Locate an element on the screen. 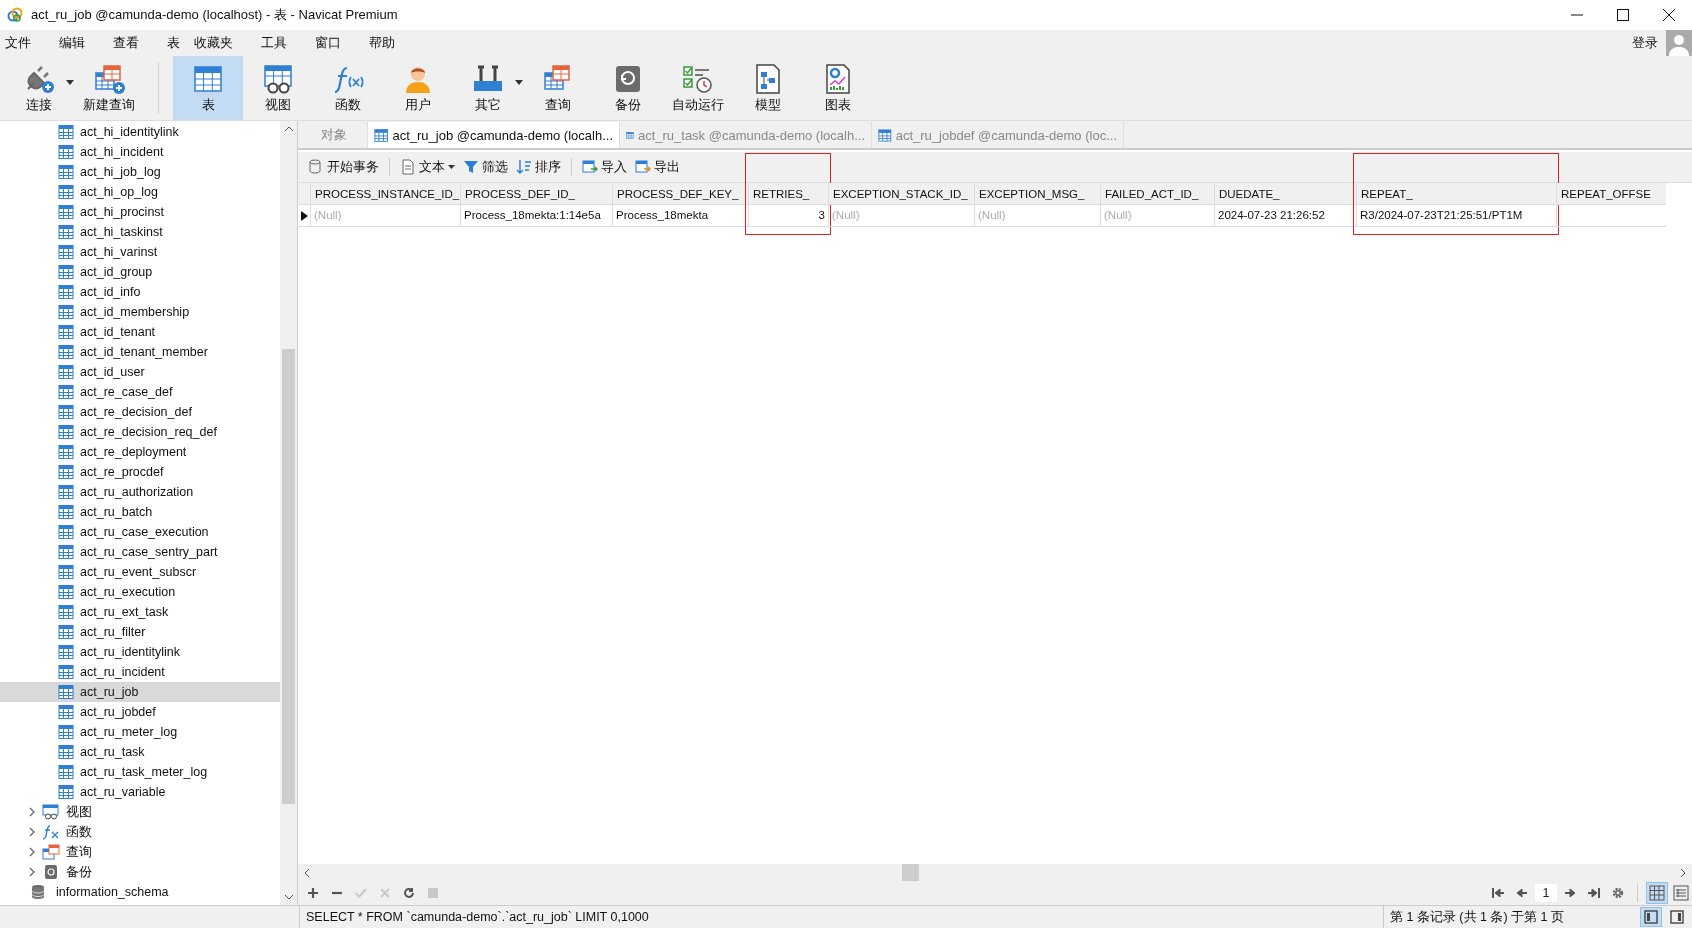 This screenshot has height=928, width=1692. table-tree-item: act_hi_op_log is located at coordinates (140, 192).